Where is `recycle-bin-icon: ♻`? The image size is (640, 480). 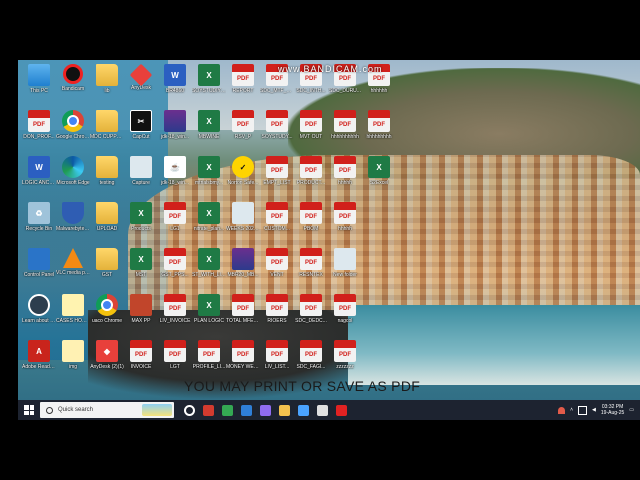
recycle-bin-icon: ♻ is located at coordinates (39, 213).